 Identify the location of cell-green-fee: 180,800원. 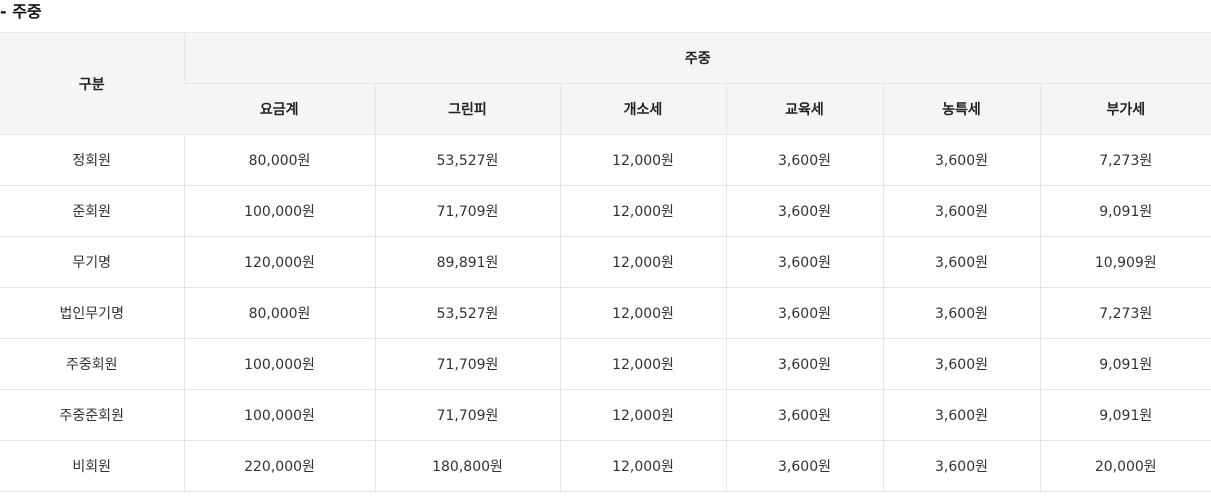
(467, 466).